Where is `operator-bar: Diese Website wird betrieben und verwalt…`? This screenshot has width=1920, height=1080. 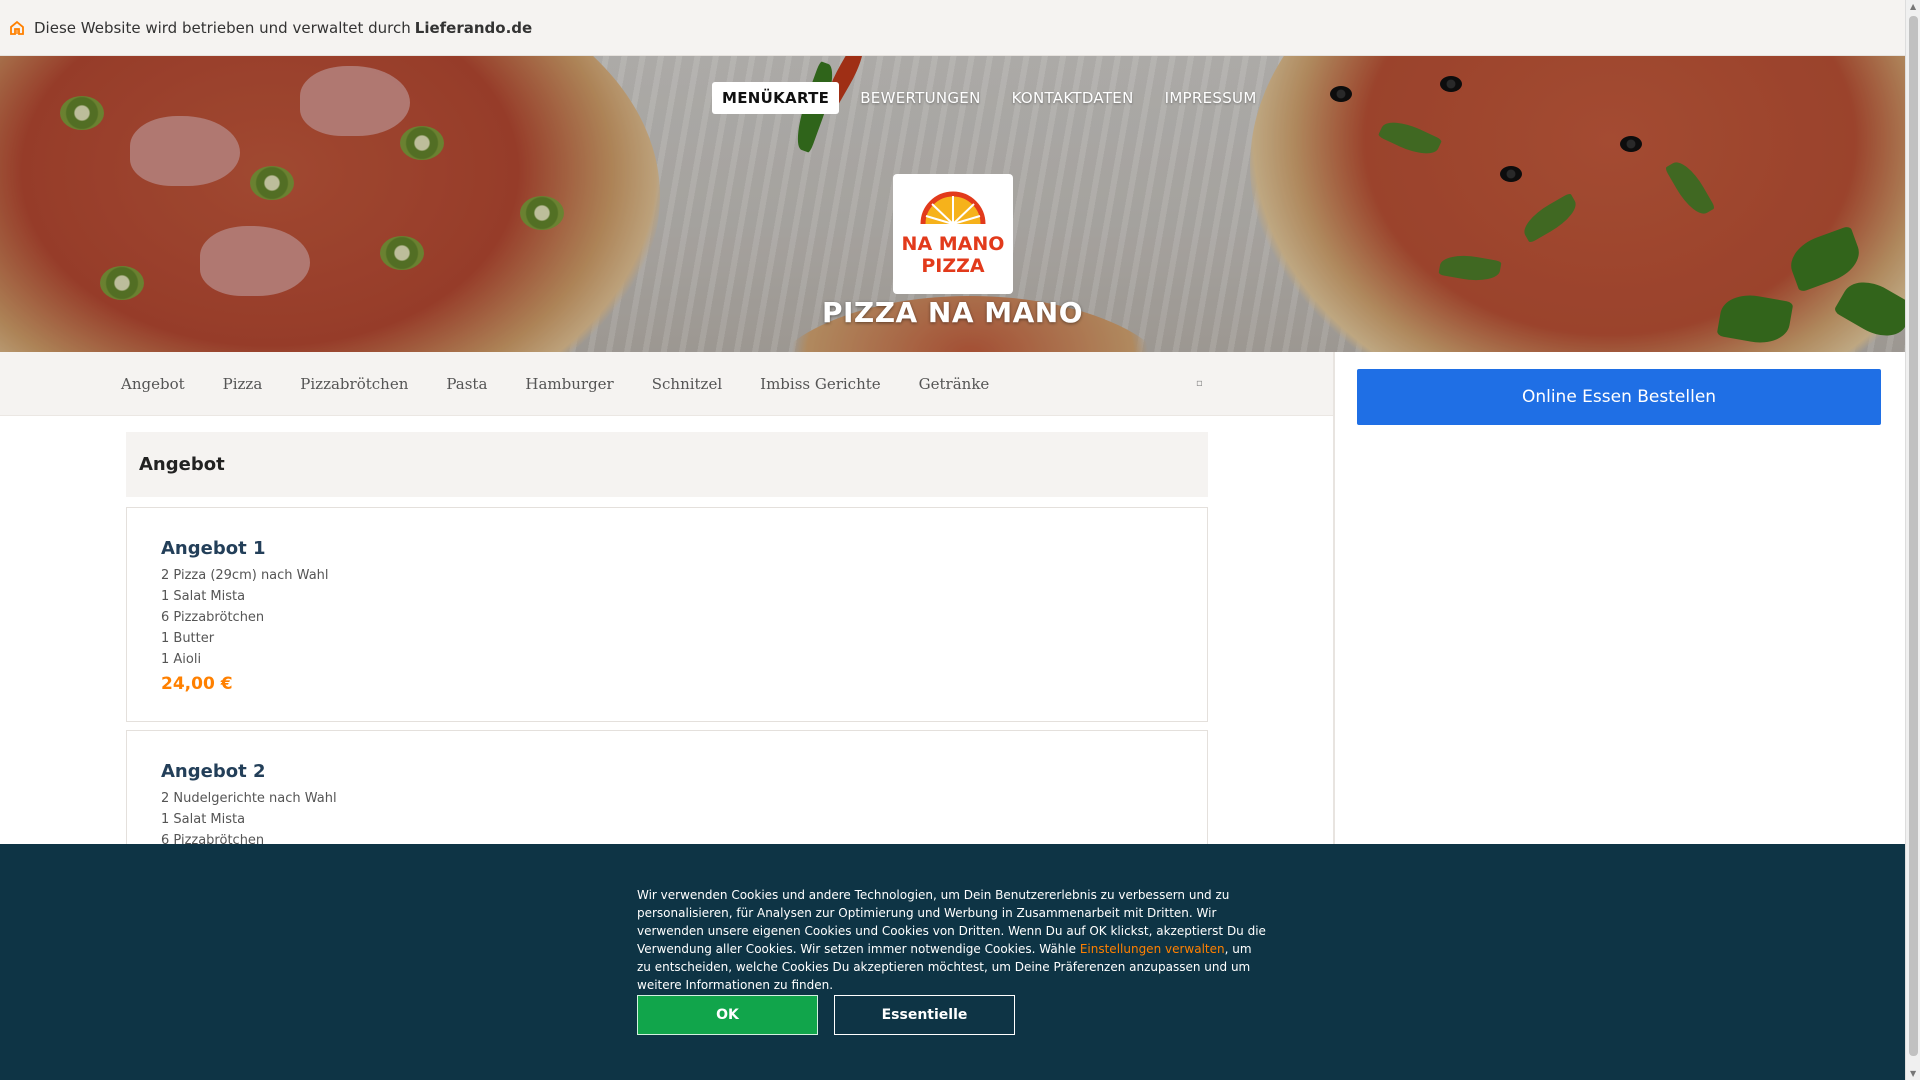
operator-bar: Diese Website wird betrieben und verwalt… is located at coordinates (952, 28).